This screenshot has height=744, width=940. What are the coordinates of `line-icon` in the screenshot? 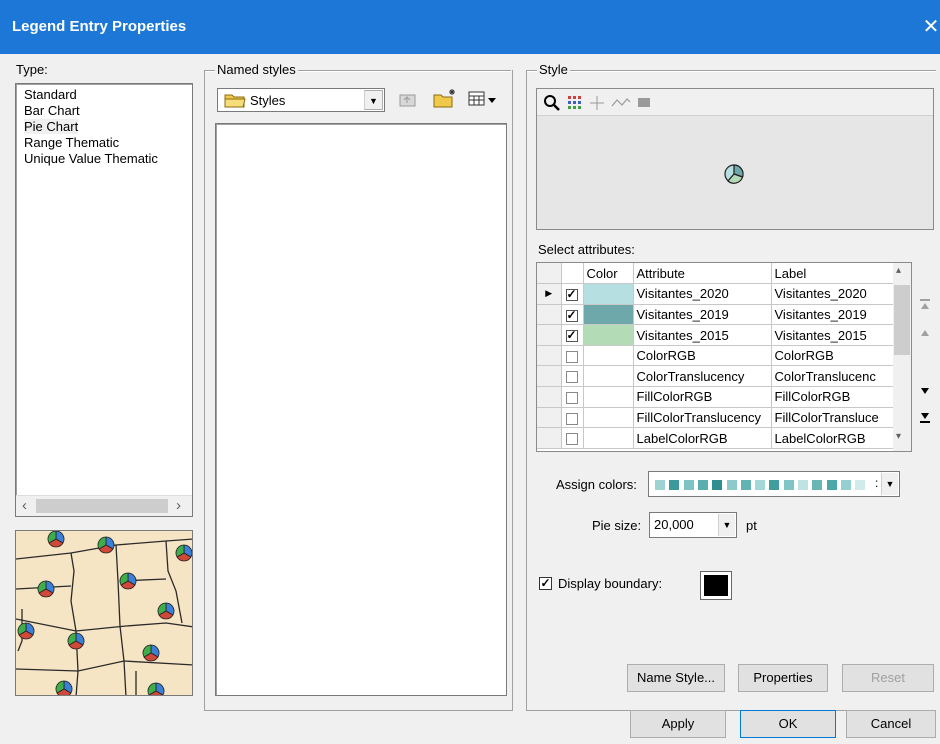 It's located at (621, 103).